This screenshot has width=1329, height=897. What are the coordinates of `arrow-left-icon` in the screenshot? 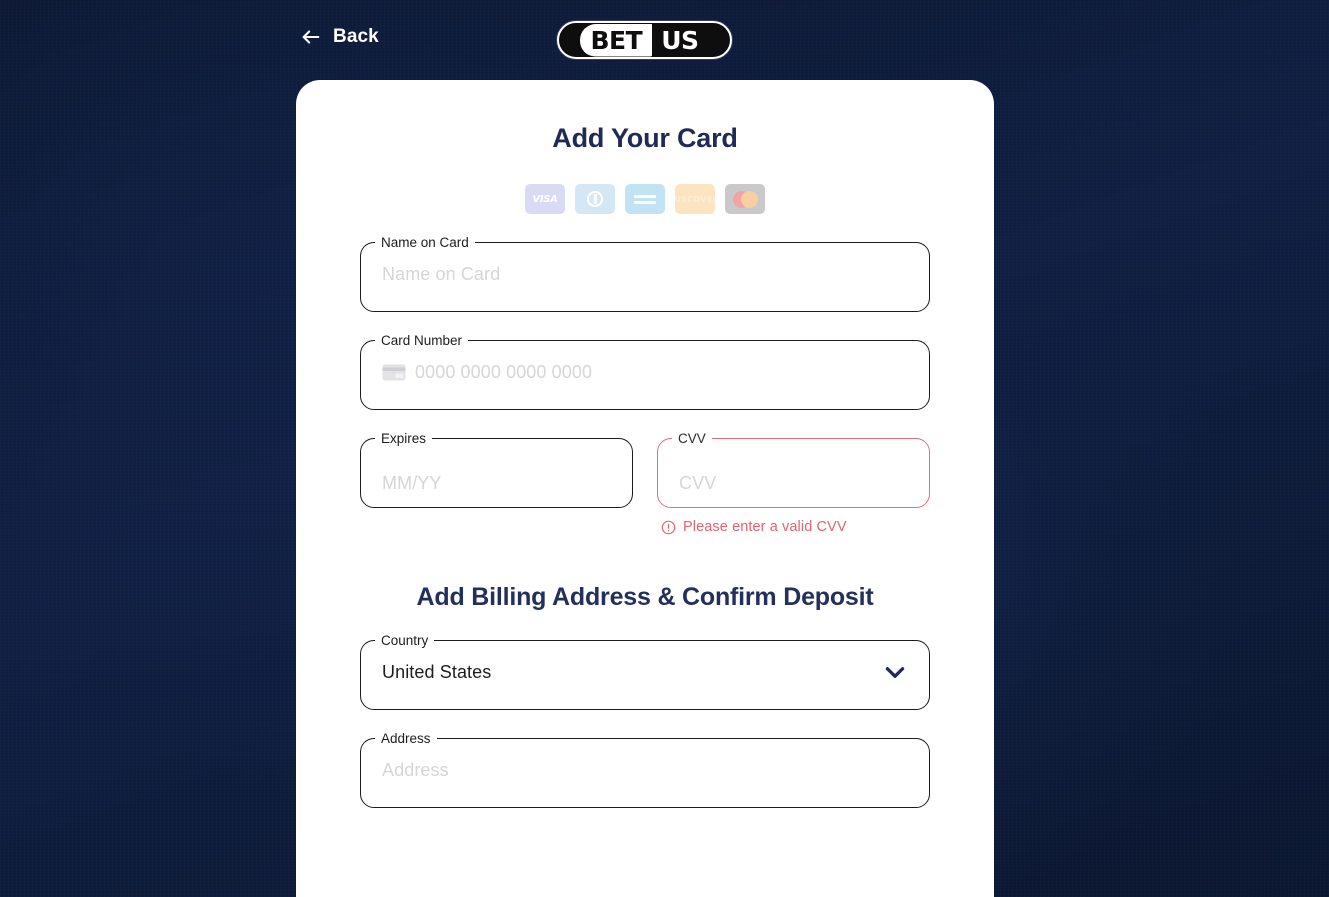 It's located at (311, 37).